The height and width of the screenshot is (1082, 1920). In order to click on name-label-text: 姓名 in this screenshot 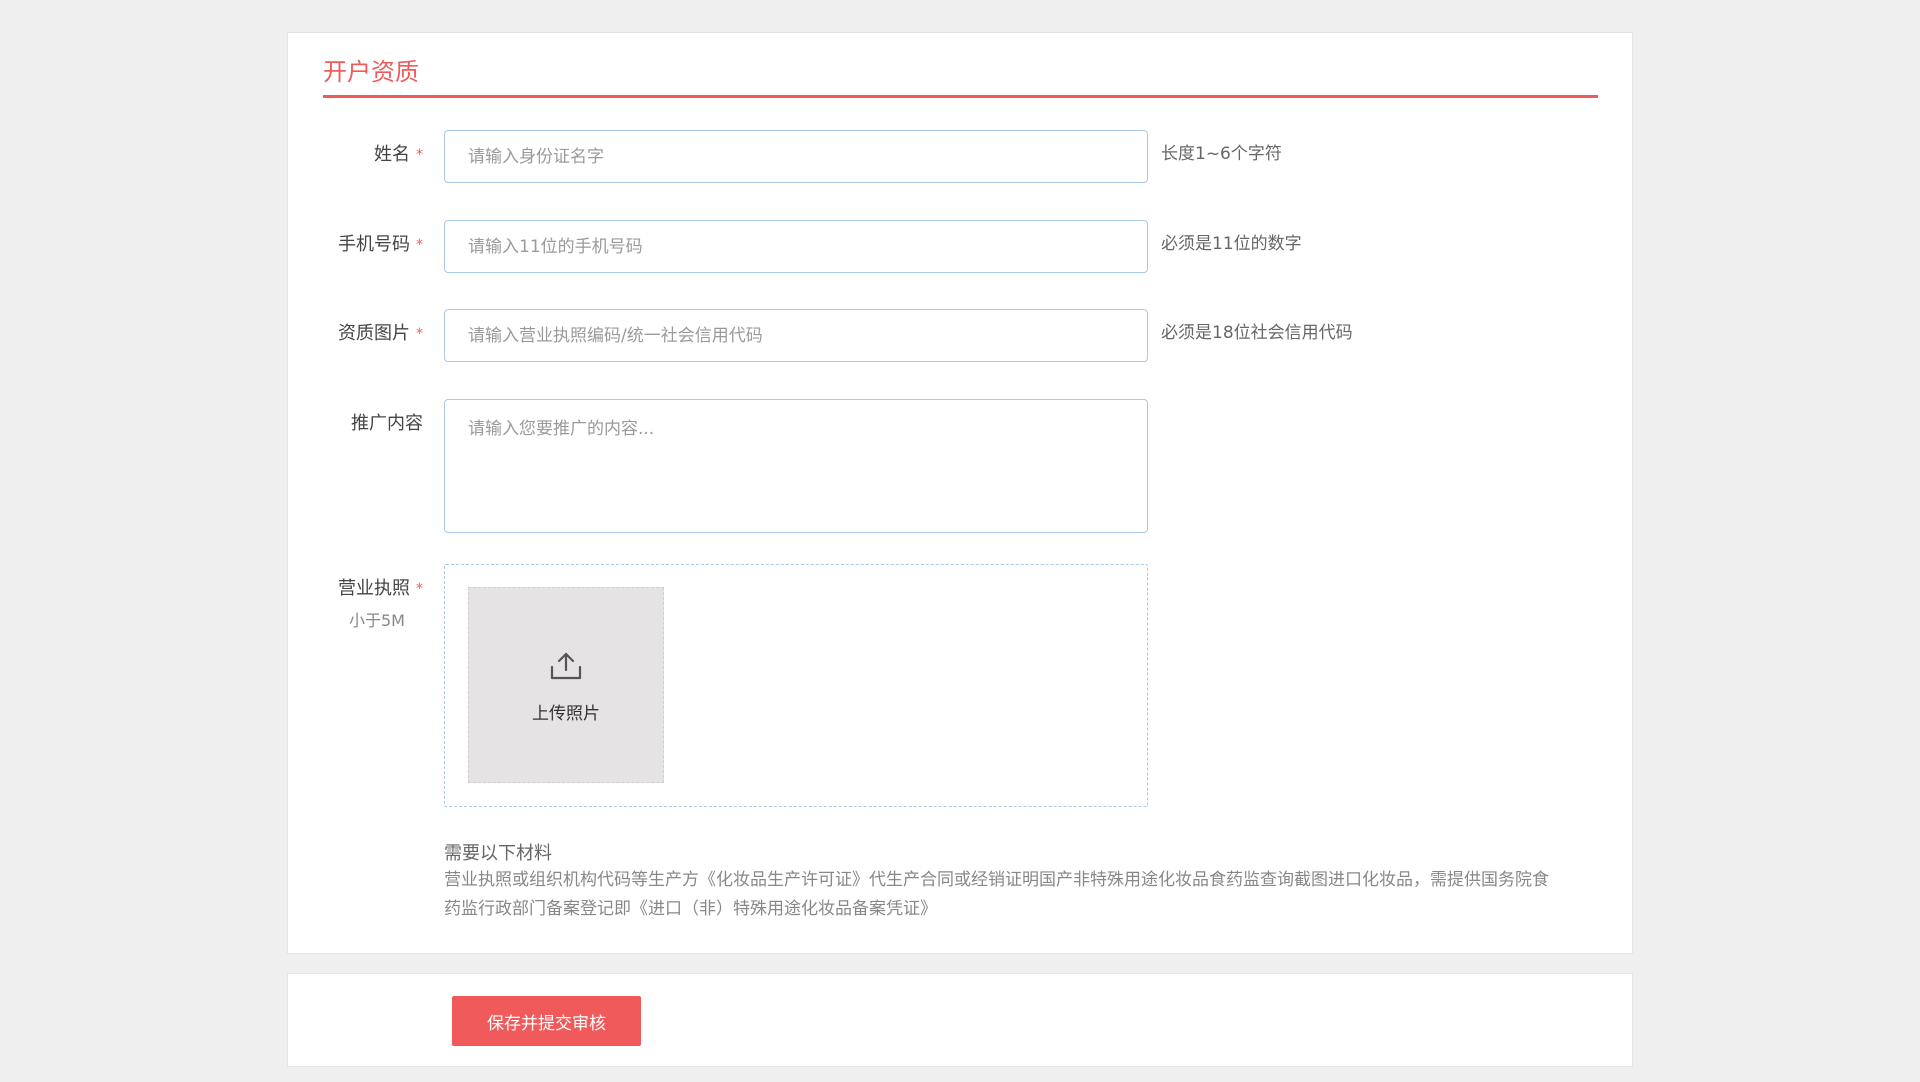, I will do `click(392, 154)`.